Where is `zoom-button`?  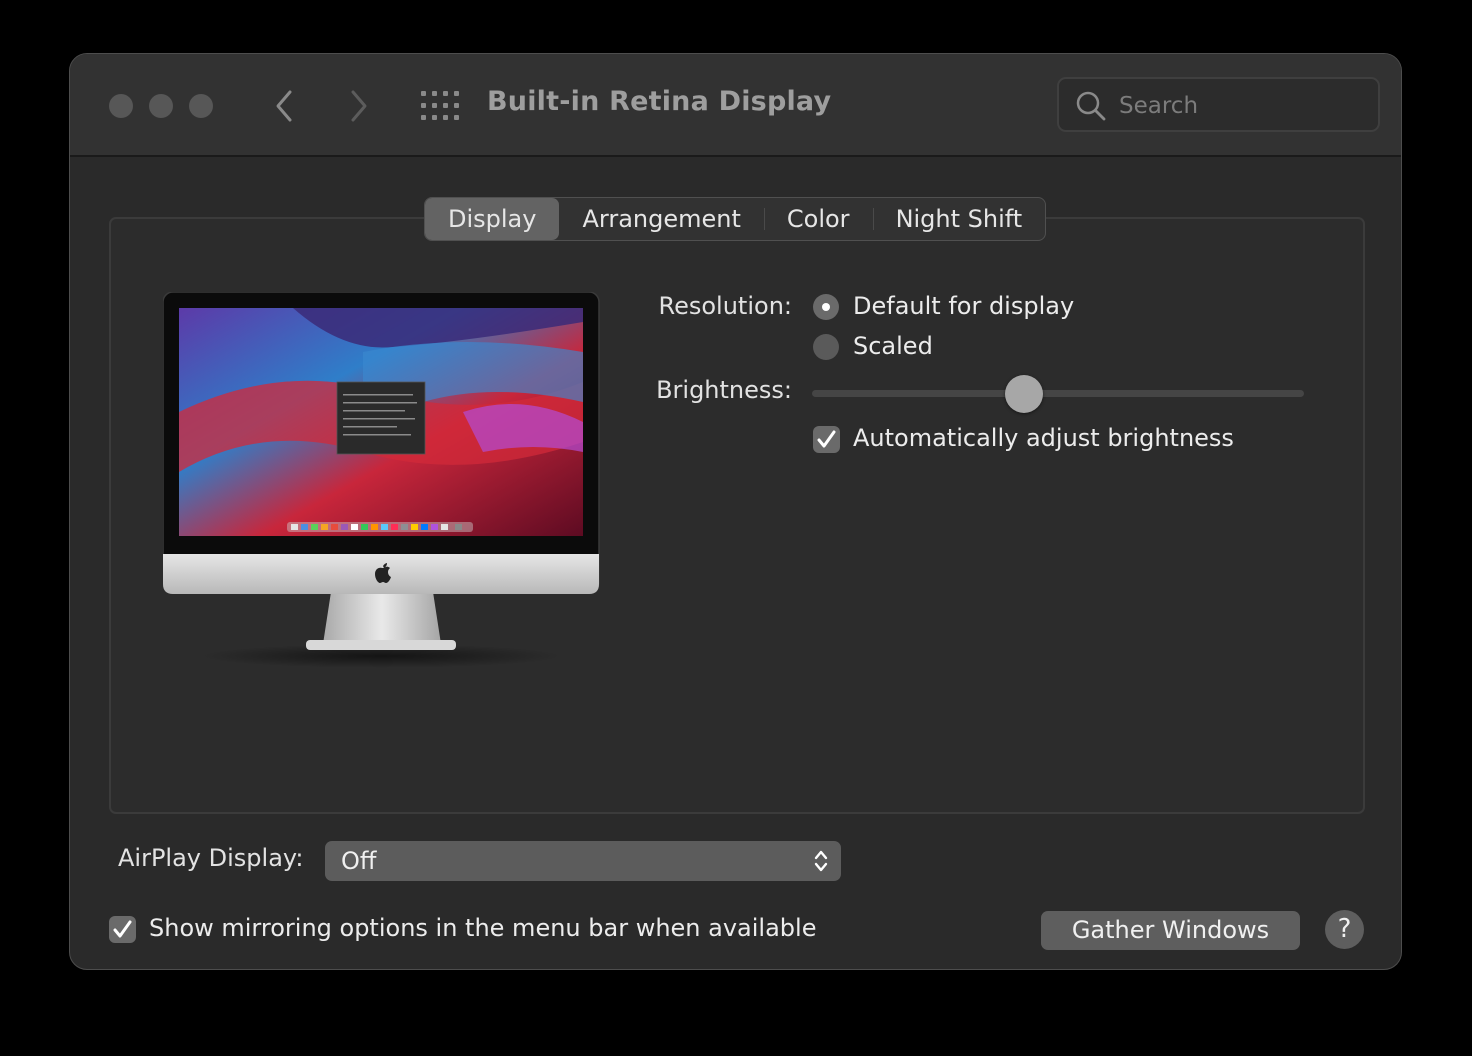
zoom-button is located at coordinates (201, 106).